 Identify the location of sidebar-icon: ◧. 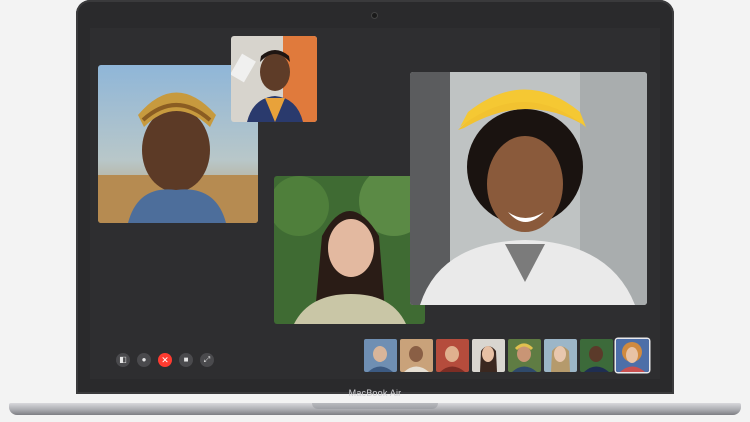
(123, 360).